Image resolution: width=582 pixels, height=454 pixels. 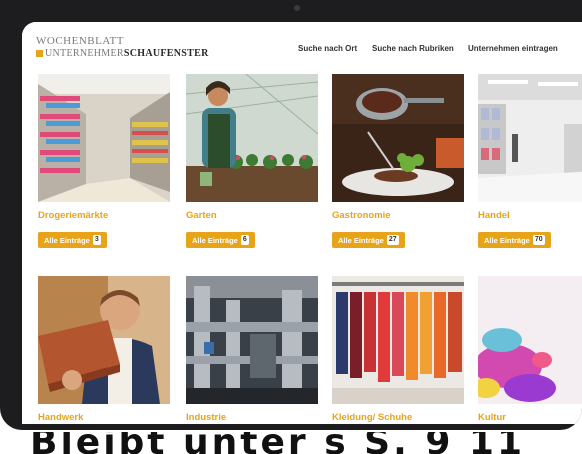 I want to click on category-label: Handwerk, so click(x=60, y=417).